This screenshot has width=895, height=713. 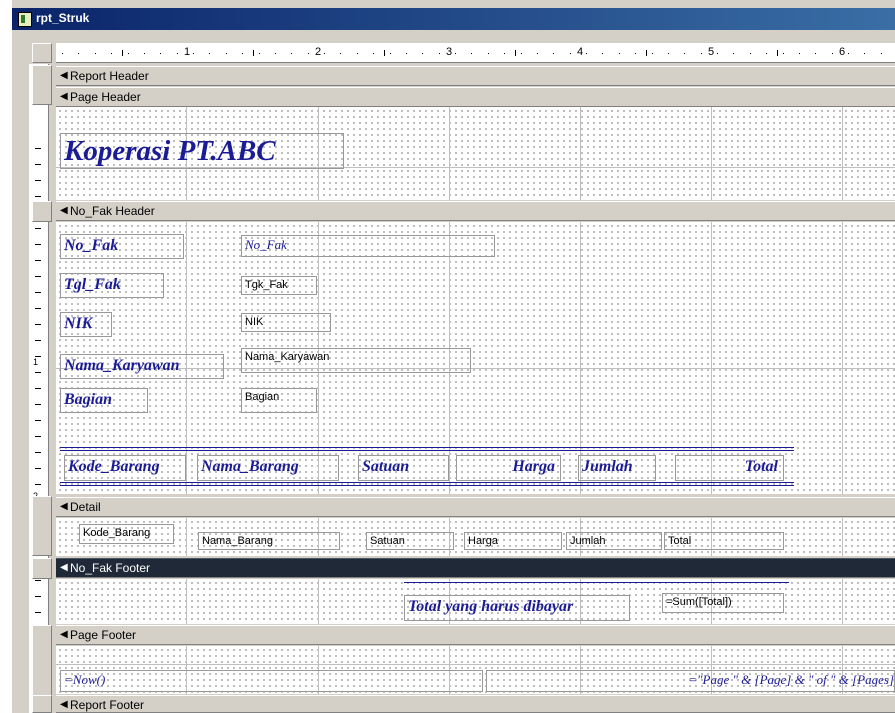 I want to click on band-report-footer: ◀ Report Footer, so click(x=475, y=704).